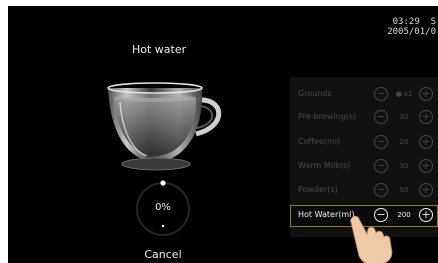 The width and height of the screenshot is (438, 263). I want to click on setting-value: 20, so click(404, 142).